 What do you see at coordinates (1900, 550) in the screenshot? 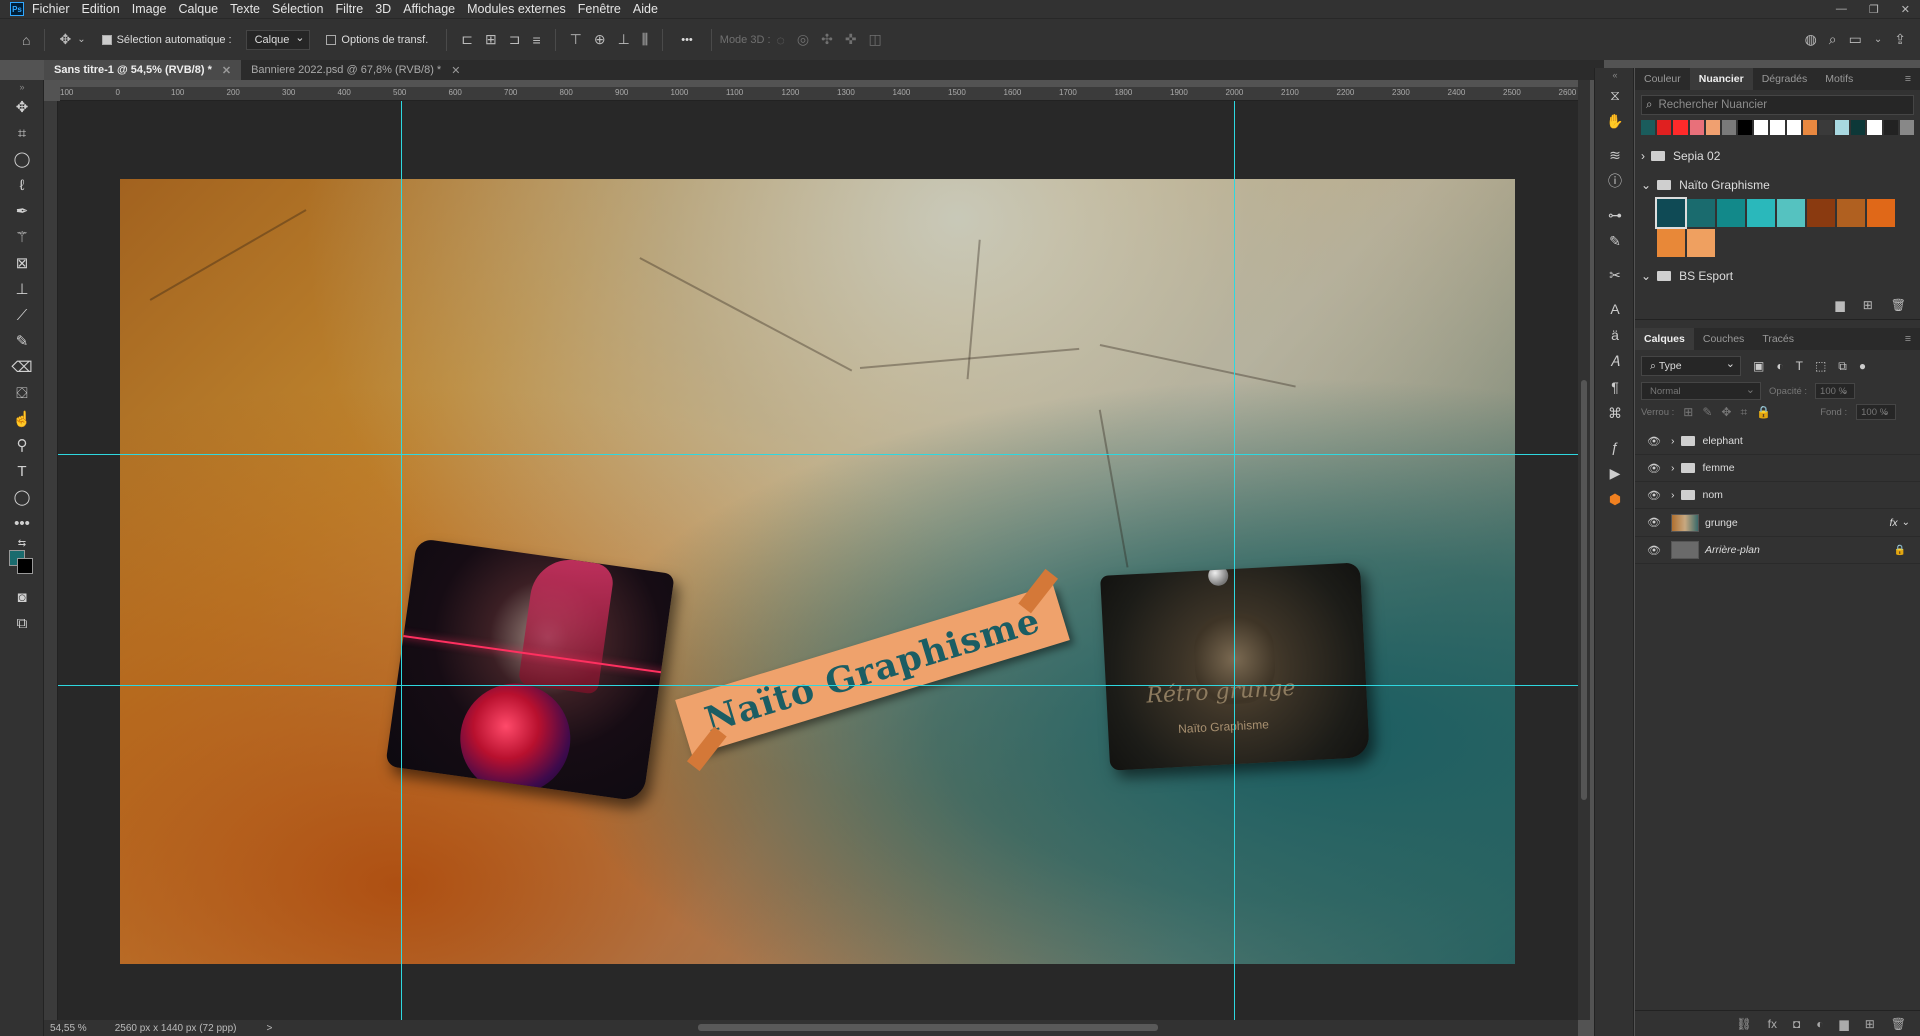
I see `lock-icon: 🔒` at bounding box center [1900, 550].